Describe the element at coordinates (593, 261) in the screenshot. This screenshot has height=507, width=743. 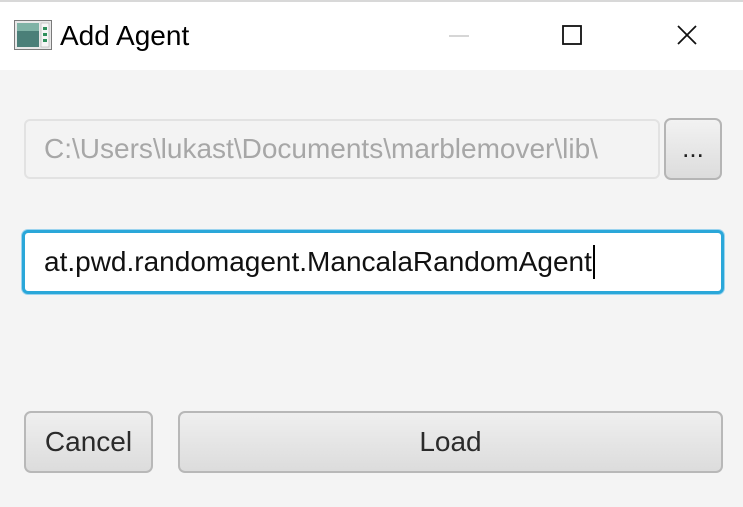
I see `text-caret` at that location.